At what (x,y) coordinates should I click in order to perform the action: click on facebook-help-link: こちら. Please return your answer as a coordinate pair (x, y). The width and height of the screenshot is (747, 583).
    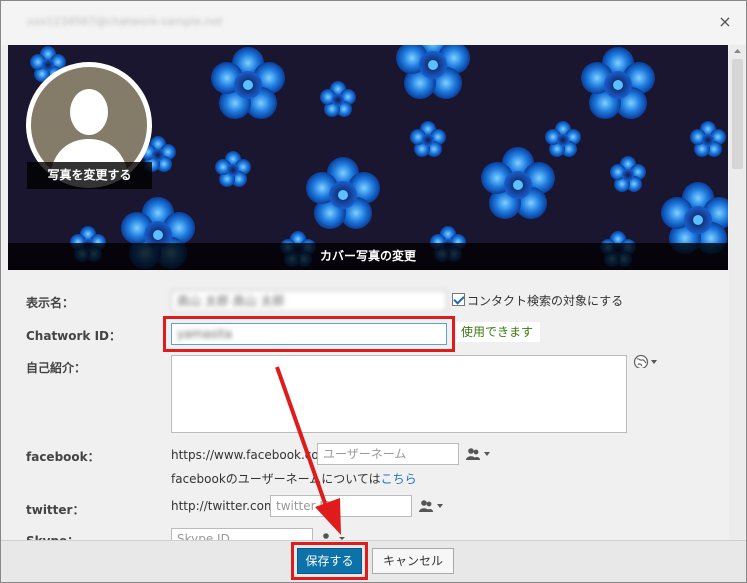
    Looking at the image, I should click on (399, 479).